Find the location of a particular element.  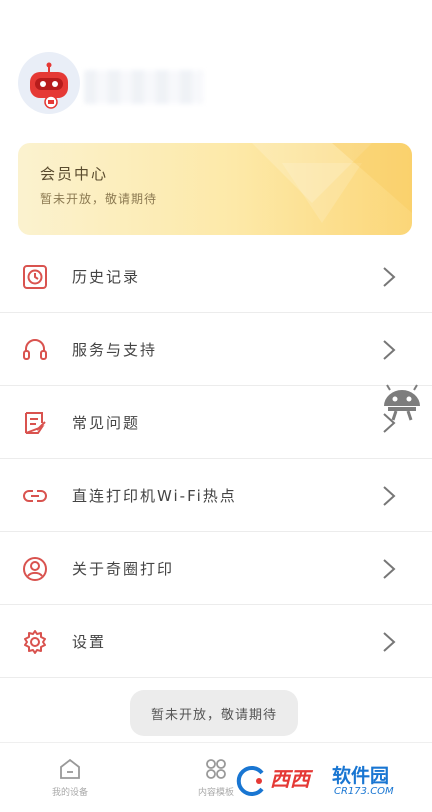

menu-label: 历史记录 is located at coordinates (106, 277).